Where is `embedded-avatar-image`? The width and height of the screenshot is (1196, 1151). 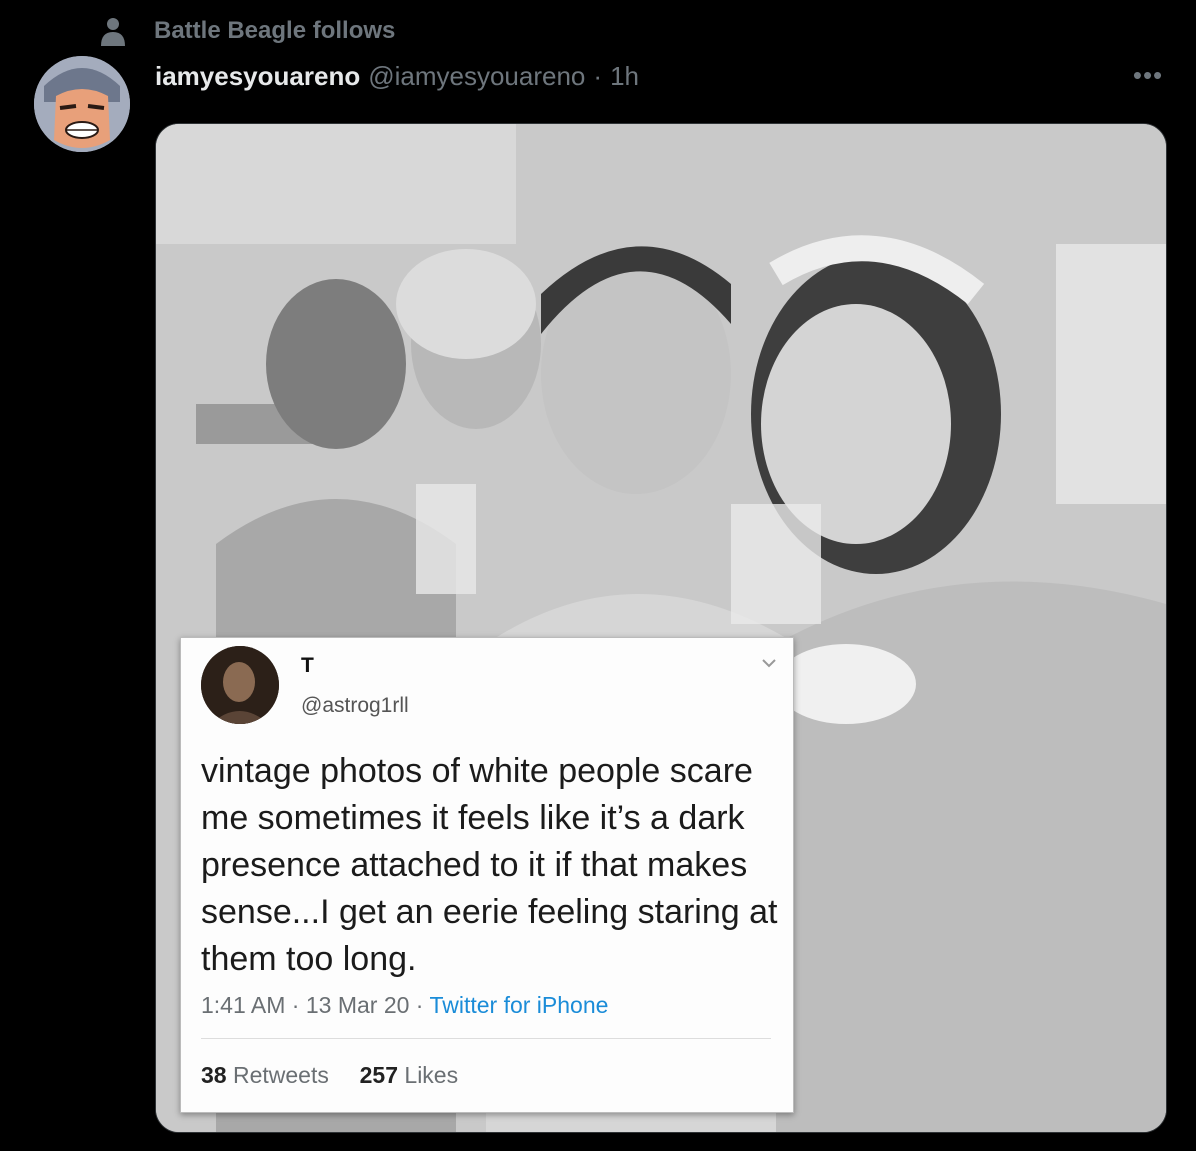 embedded-avatar-image is located at coordinates (240, 685).